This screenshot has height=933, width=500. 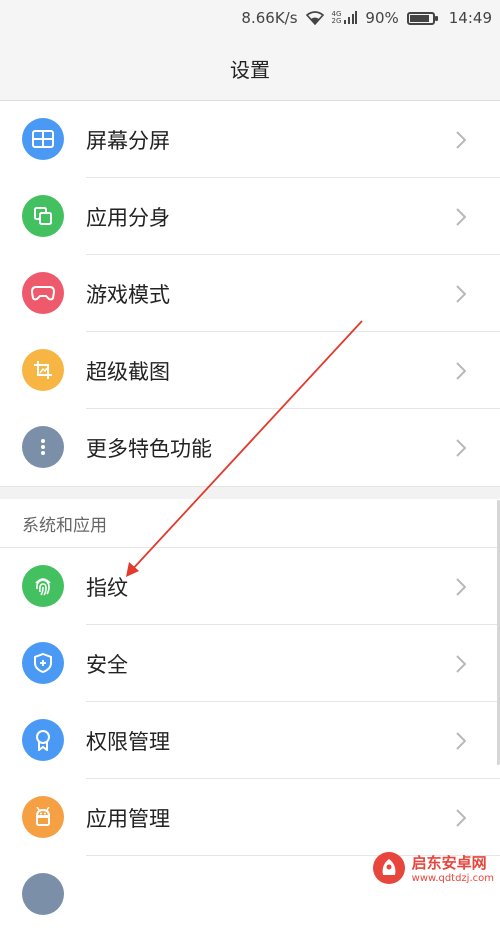 What do you see at coordinates (452, 878) in the screenshot?
I see `watermark-url: www.qdtdzj.com` at bounding box center [452, 878].